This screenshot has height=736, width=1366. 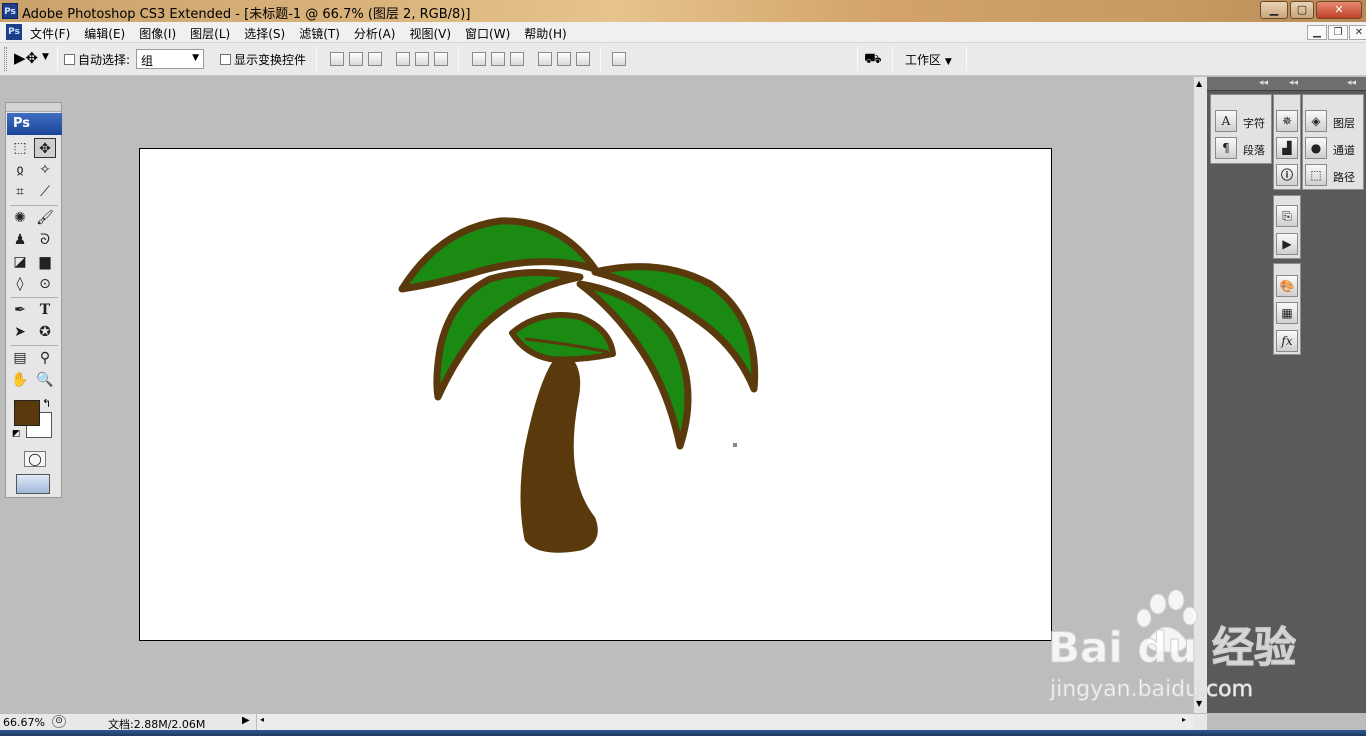 I want to click on pen-icon: ✒, so click(x=20, y=310).